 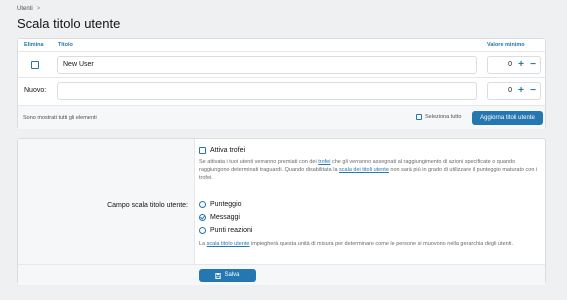 I want to click on ladder-link: scala dei titoli utente, so click(x=364, y=170).